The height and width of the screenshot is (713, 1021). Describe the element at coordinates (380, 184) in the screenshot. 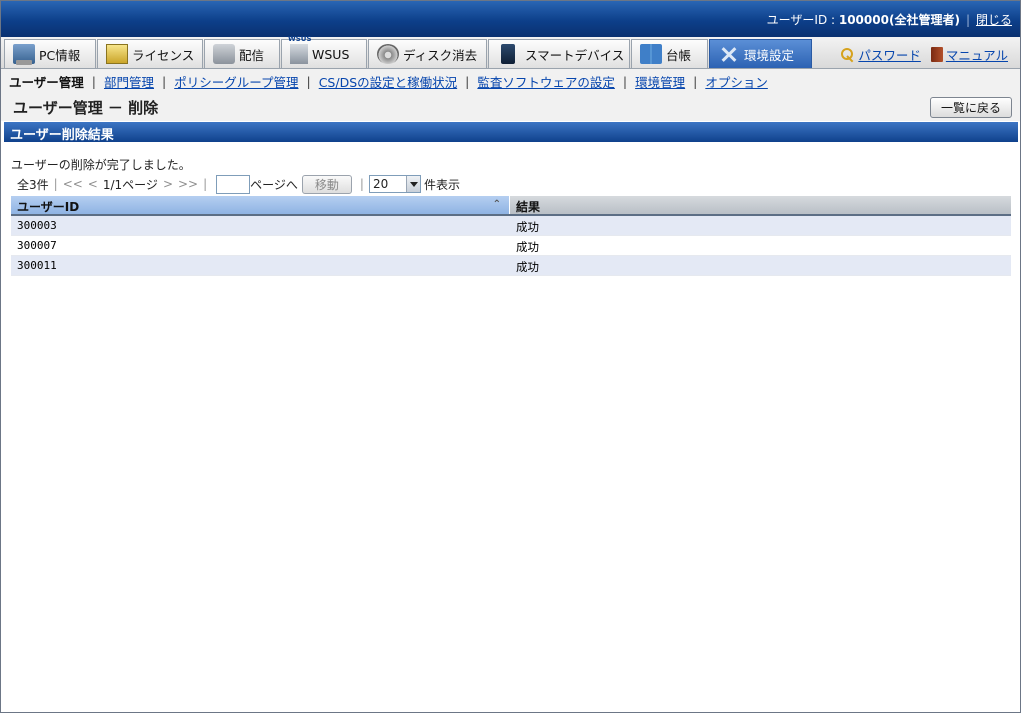

I see `per-page-value: 20` at that location.